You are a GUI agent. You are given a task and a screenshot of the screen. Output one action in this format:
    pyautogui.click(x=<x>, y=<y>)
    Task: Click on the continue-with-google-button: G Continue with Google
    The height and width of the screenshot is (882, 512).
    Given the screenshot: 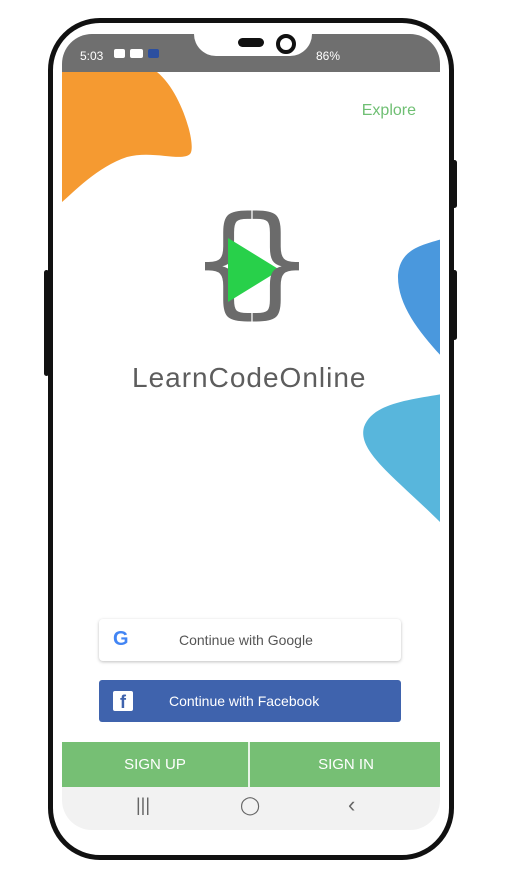 What is the action you would take?
    pyautogui.click(x=250, y=640)
    